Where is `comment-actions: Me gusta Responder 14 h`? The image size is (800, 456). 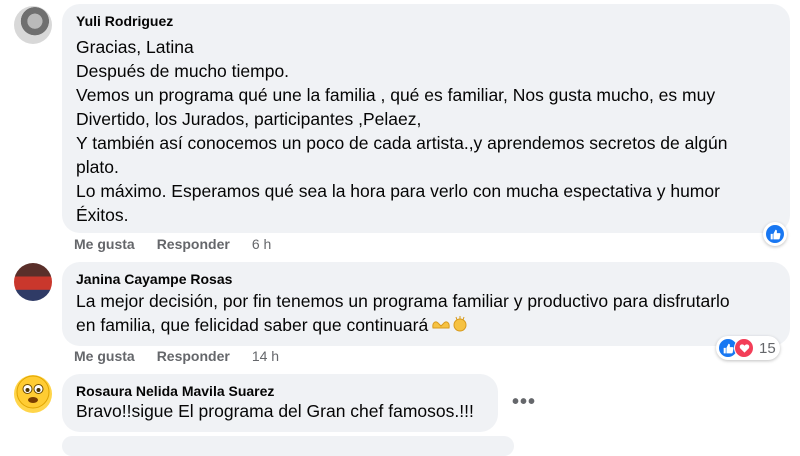 comment-actions: Me gusta Responder 14 h is located at coordinates (187, 356).